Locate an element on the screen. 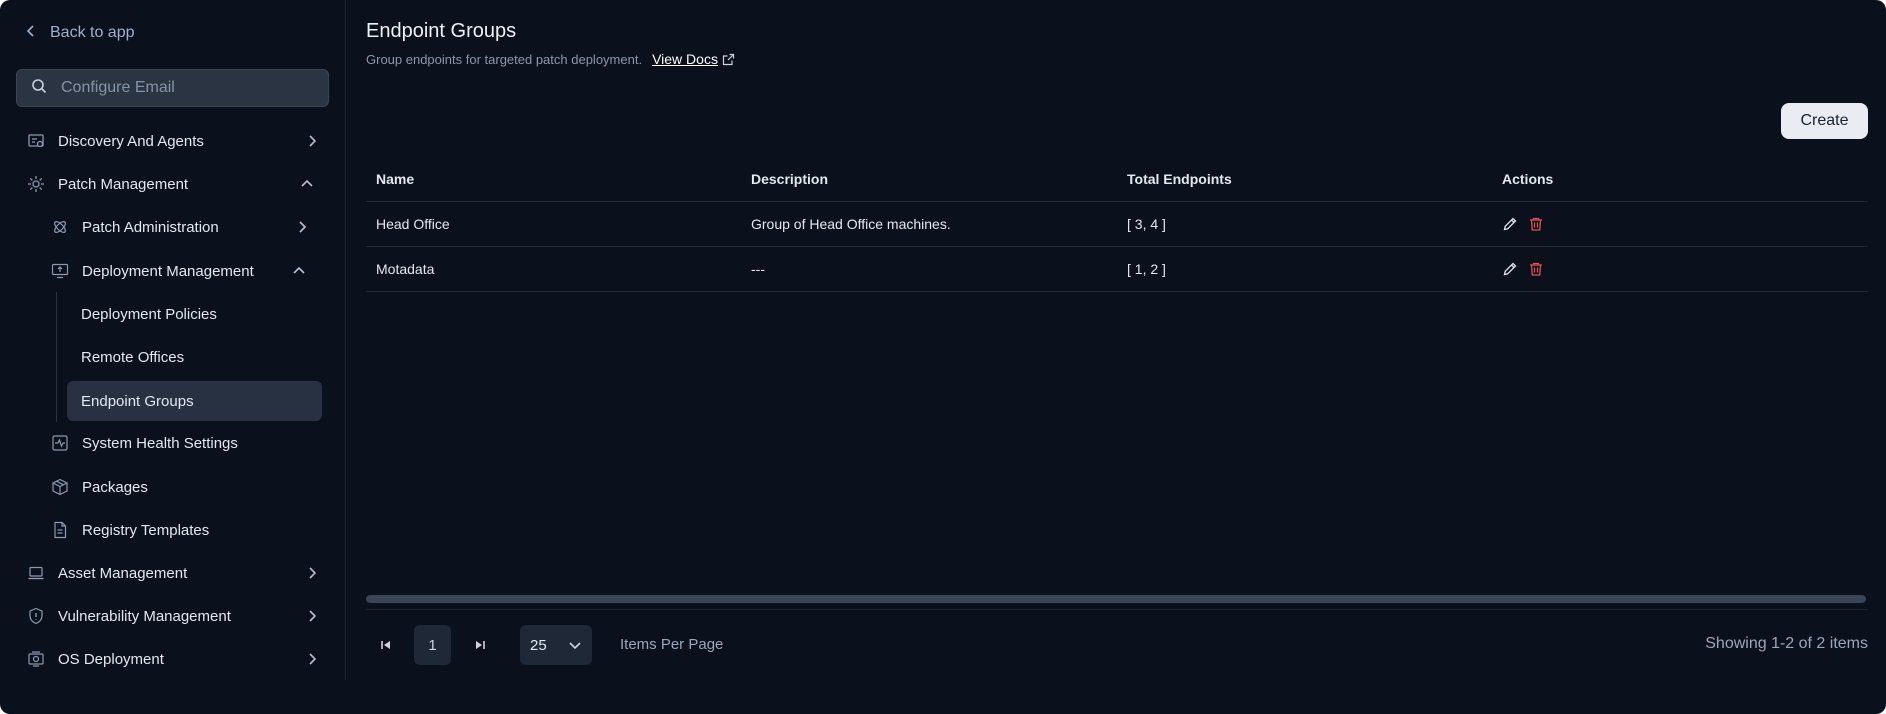 This screenshot has width=1886, height=714. sidebar-item-label: OS Deployment is located at coordinates (111, 659).